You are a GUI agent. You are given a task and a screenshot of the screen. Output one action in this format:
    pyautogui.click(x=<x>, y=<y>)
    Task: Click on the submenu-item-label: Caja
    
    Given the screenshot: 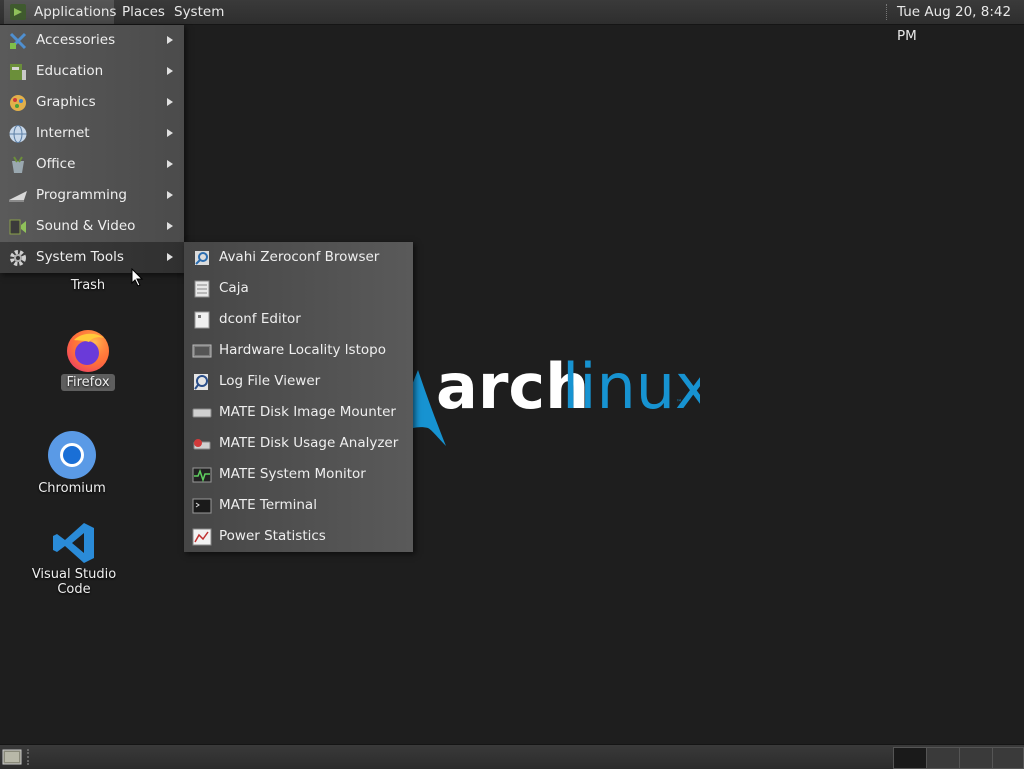 What is the action you would take?
    pyautogui.click(x=234, y=288)
    